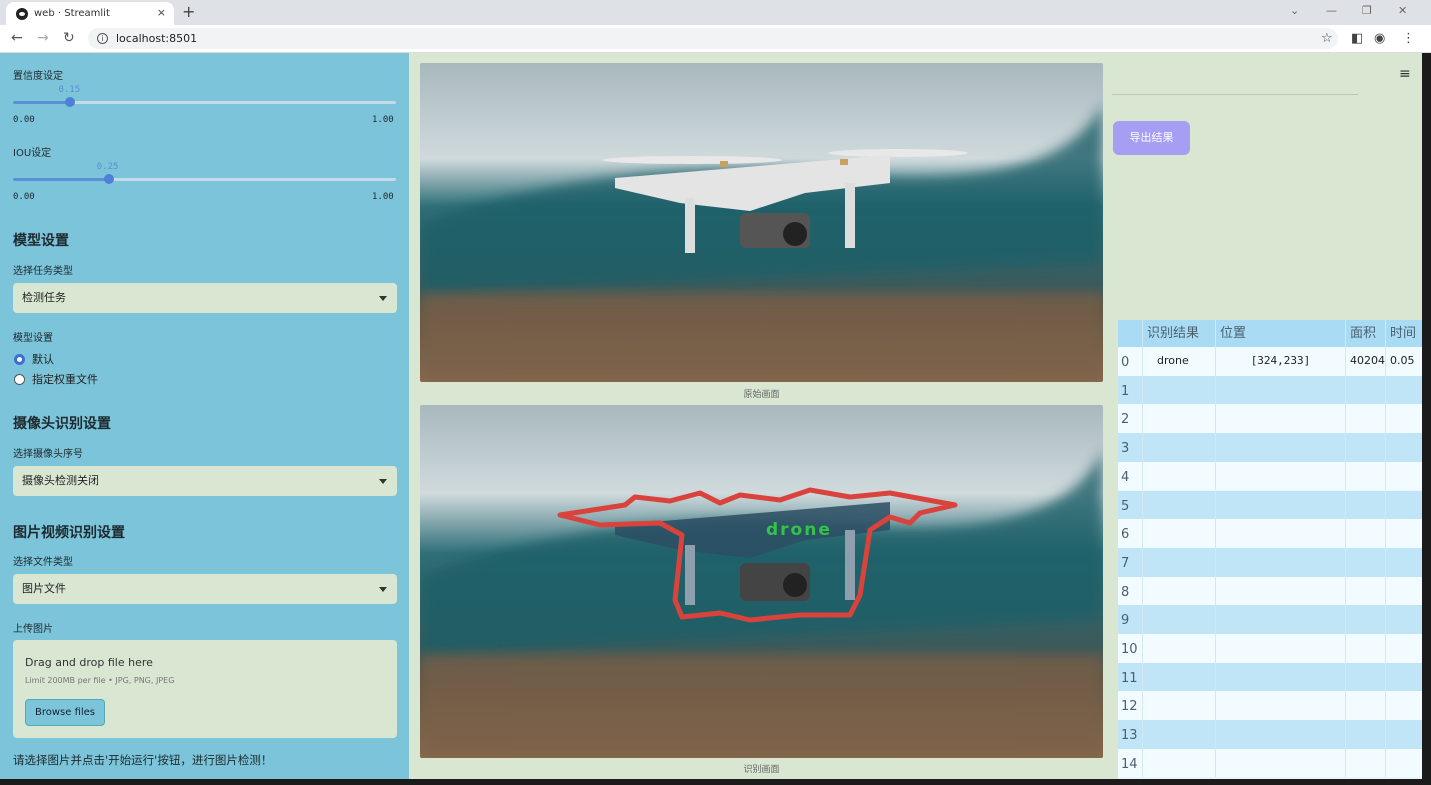  Describe the element at coordinates (1270, 505) in the screenshot. I see `table-row: 5` at that location.